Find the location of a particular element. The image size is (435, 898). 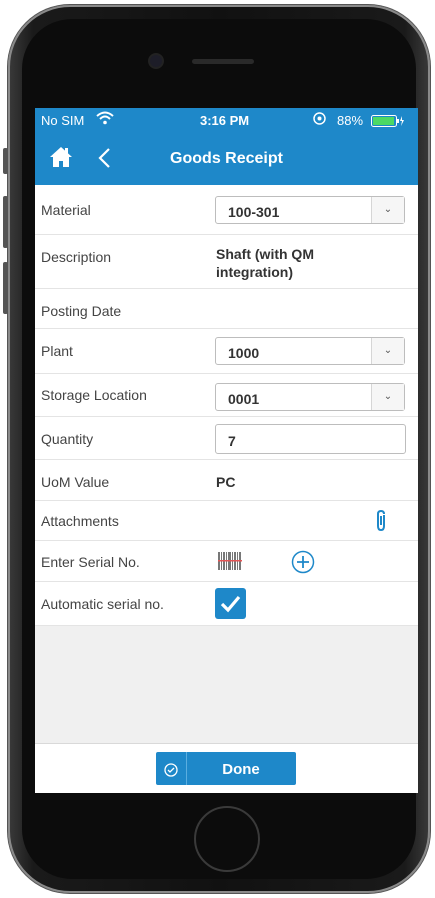

serial-number-row: Enter Serial No. is located at coordinates (226, 561).